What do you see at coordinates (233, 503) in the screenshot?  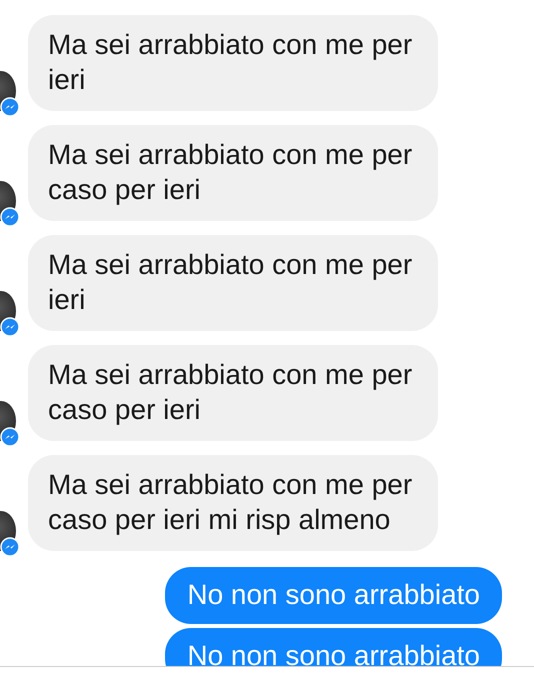 I see `message-bubble: Ma sei arrabbiato con me per caso per ieri mi risp almeno` at bounding box center [233, 503].